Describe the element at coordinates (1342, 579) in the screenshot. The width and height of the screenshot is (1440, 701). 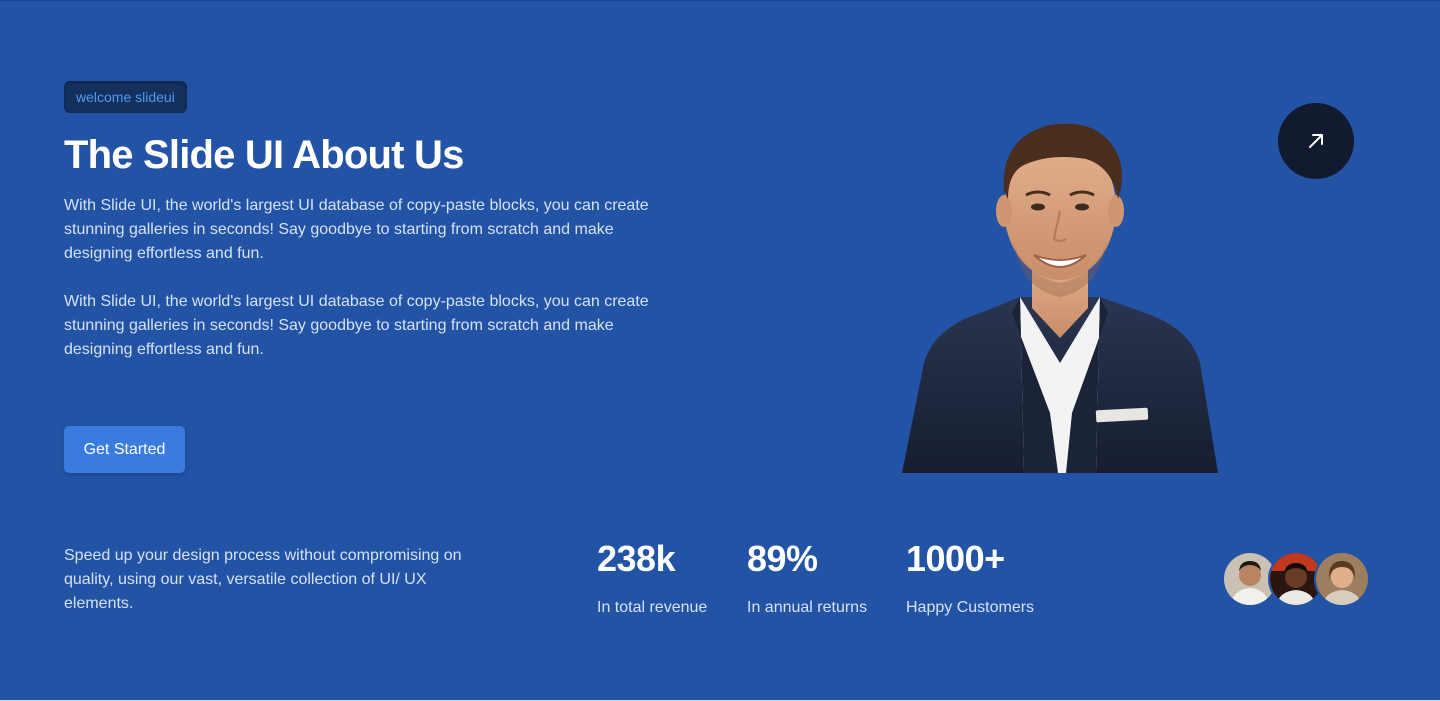
I see `avatar` at that location.